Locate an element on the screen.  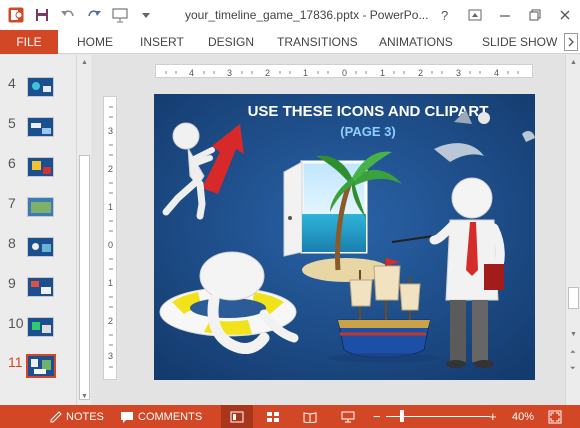
normal-view-icon is located at coordinates (237, 416).